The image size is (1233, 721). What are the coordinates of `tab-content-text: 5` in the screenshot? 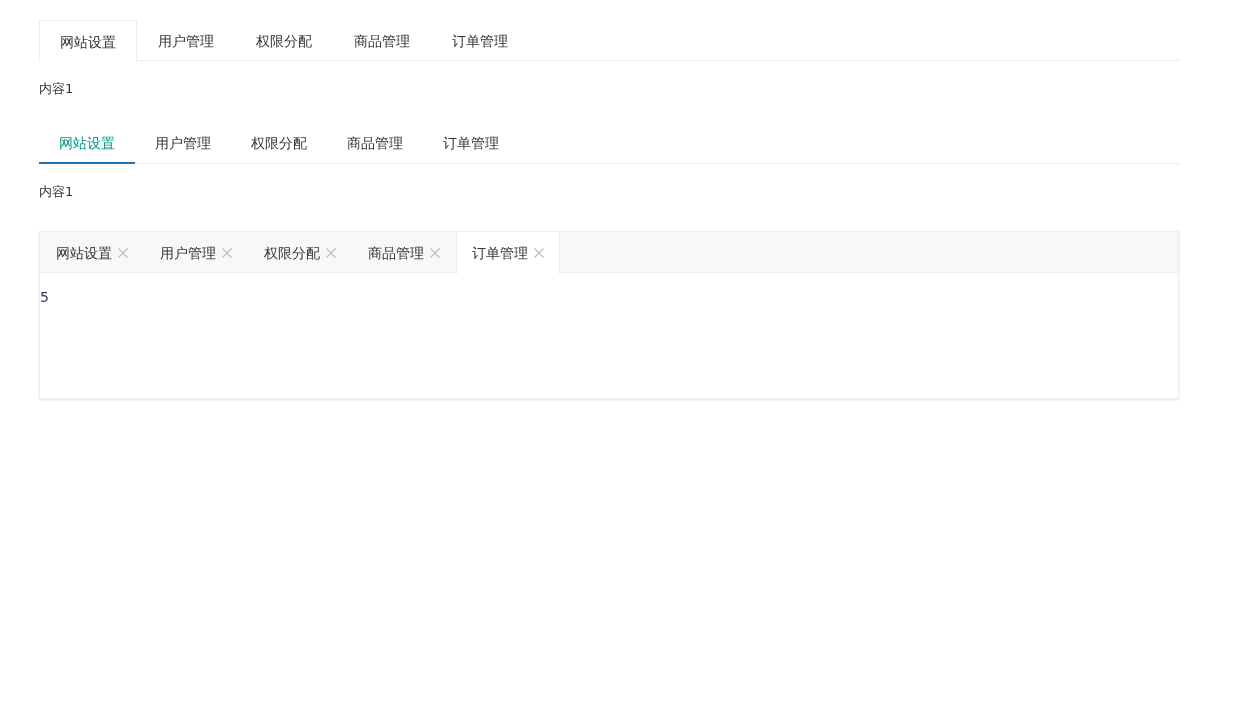 It's located at (44, 297).